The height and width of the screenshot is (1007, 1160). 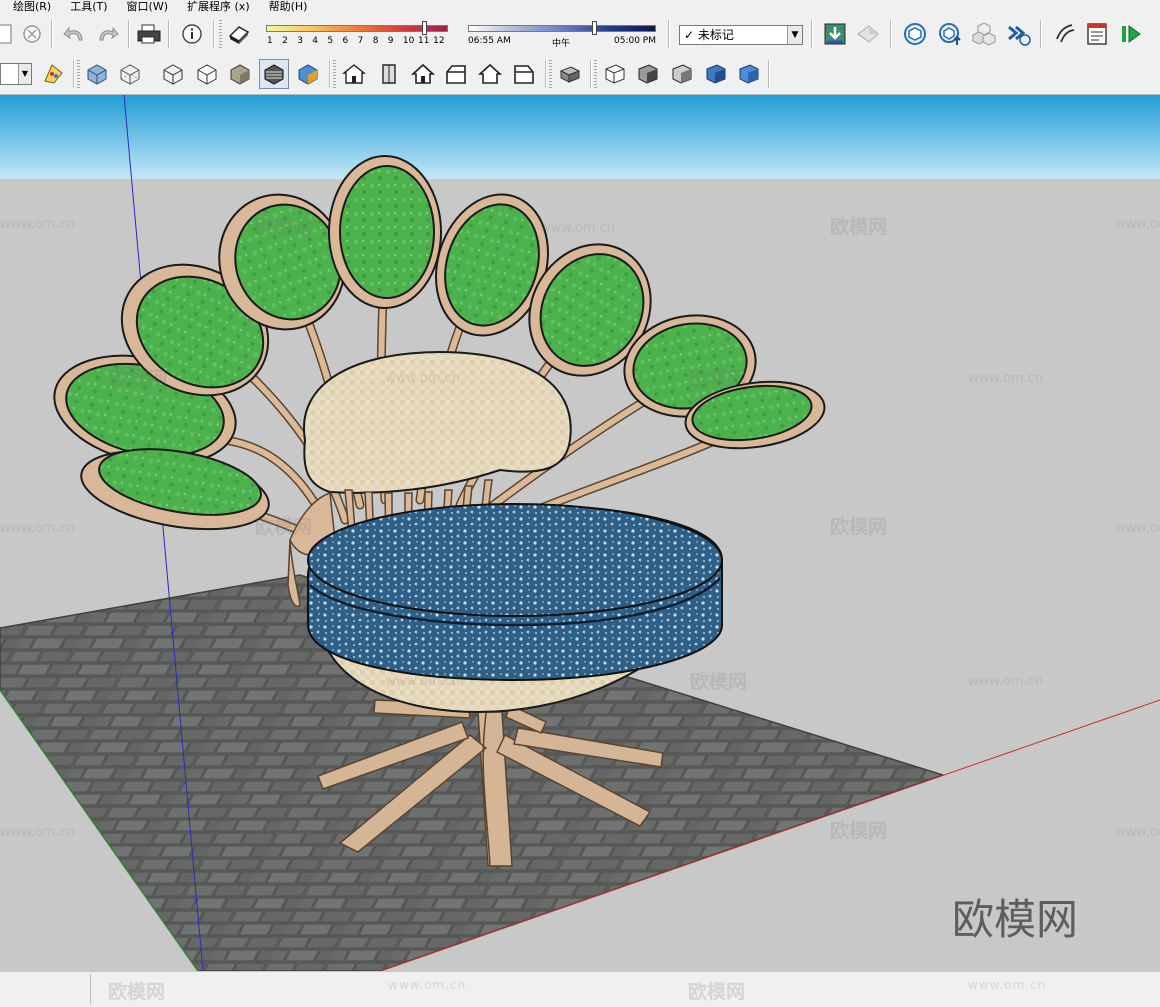 What do you see at coordinates (32, 34) in the screenshot?
I see `stop-icon` at bounding box center [32, 34].